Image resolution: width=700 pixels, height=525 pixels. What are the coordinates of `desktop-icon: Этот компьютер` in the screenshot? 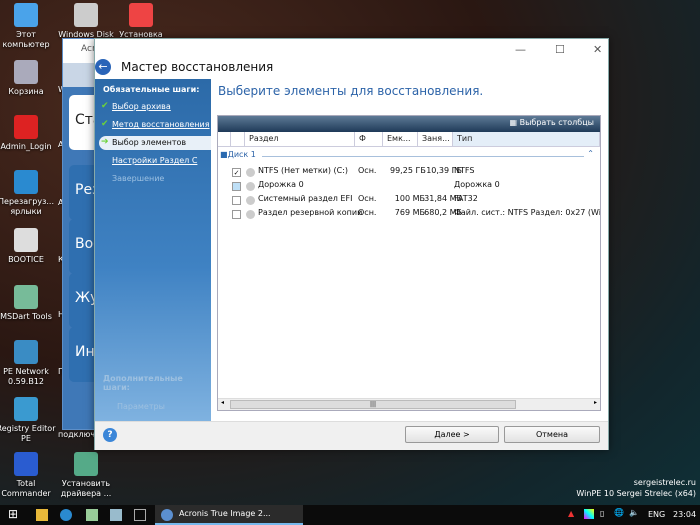 It's located at (28, 26).